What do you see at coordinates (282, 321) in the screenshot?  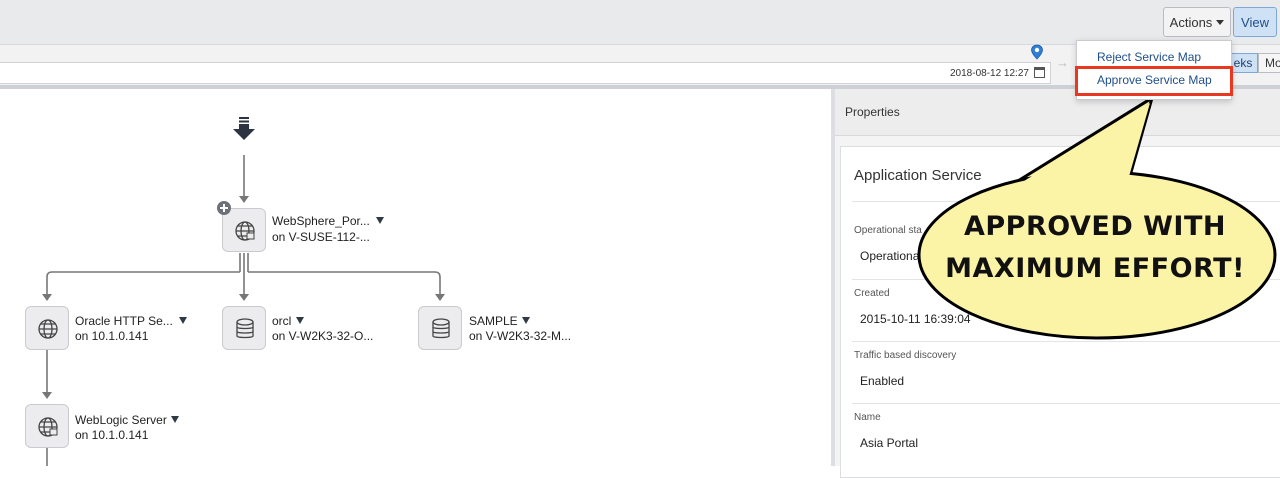 I see `node-title: orcl` at bounding box center [282, 321].